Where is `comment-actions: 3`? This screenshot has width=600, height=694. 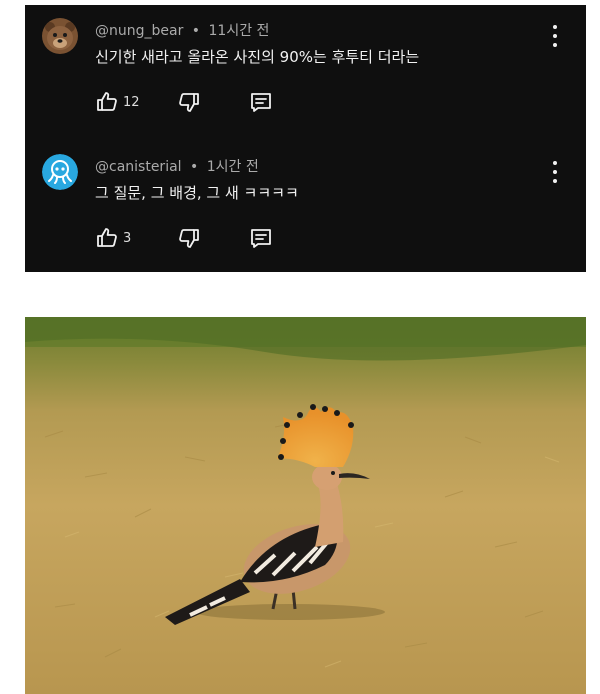
comment-actions: 3 is located at coordinates (205, 239).